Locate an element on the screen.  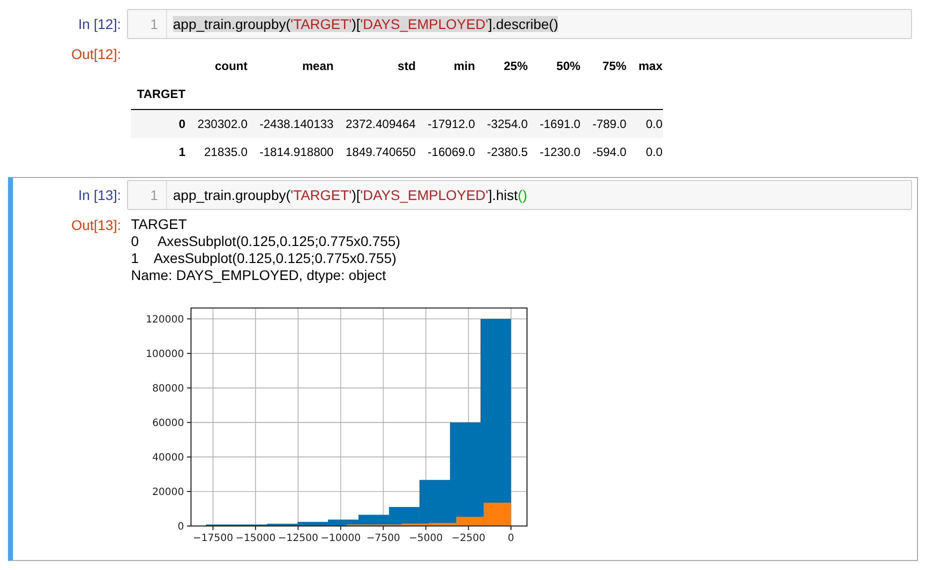
table-cell: -2380.5 is located at coordinates (501, 152).